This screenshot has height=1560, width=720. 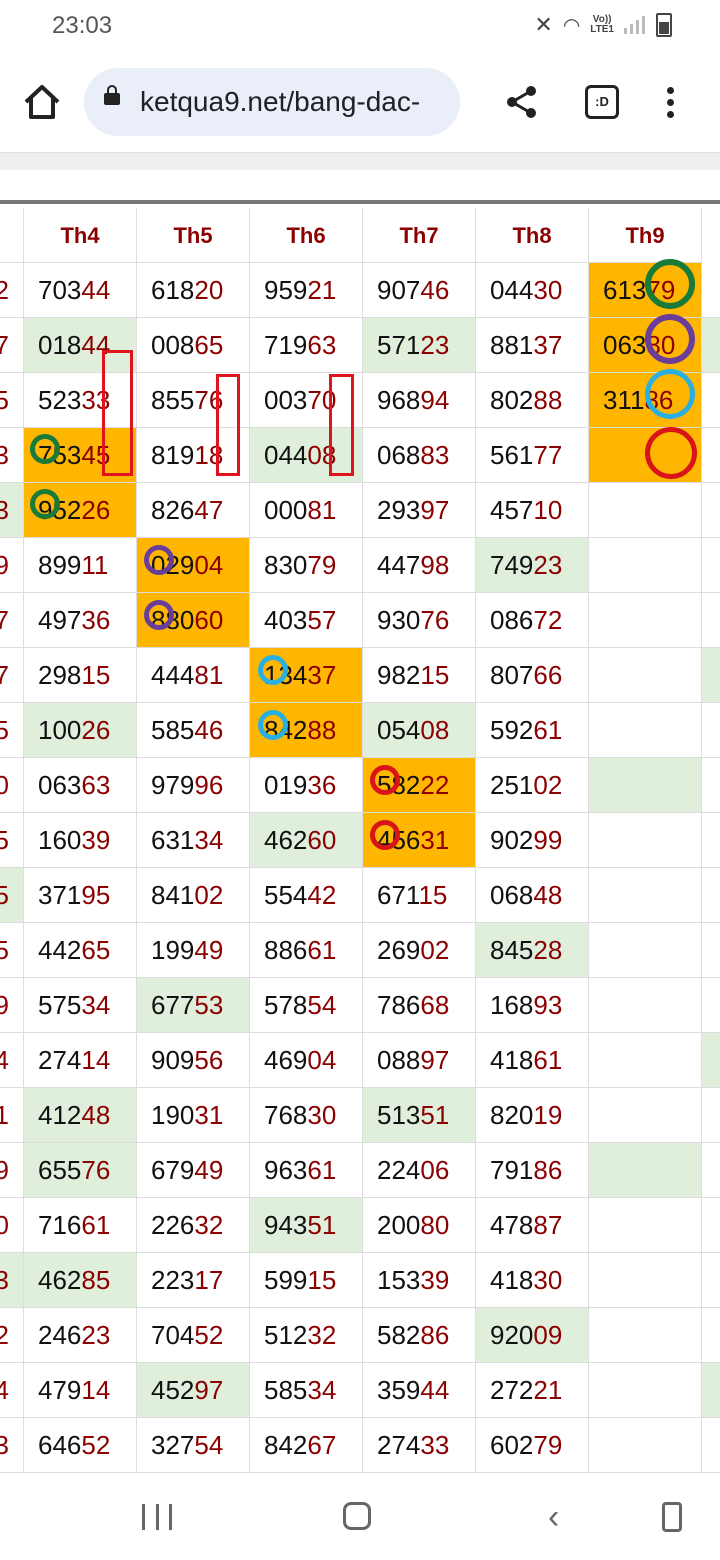 What do you see at coordinates (80, 1225) in the screenshot?
I see `table-cell: 71661` at bounding box center [80, 1225].